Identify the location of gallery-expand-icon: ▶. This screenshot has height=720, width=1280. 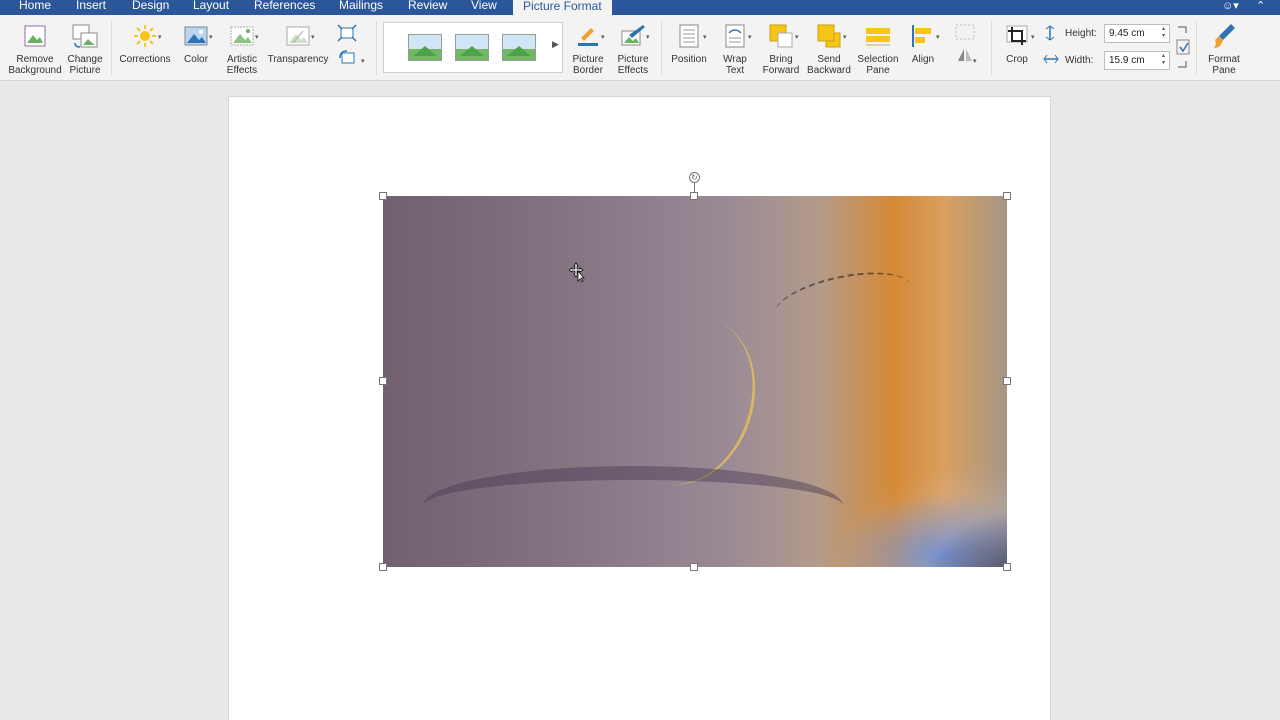
(555, 44).